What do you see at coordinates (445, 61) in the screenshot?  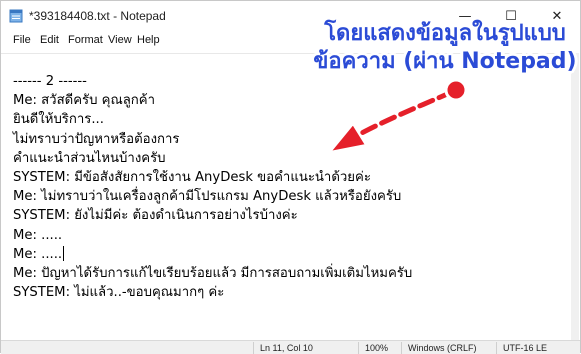 I see `annotation-line-2: ข้อความ (ผ่าน Notepad)` at bounding box center [445, 61].